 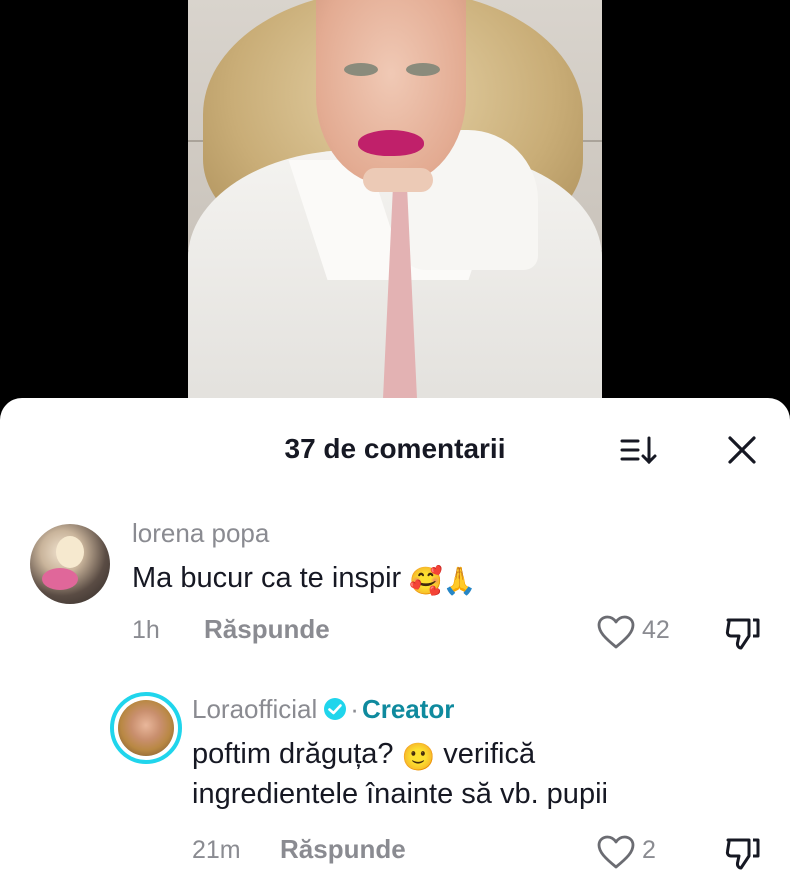 I want to click on comments-header: 37 de comentarii, so click(x=395, y=449).